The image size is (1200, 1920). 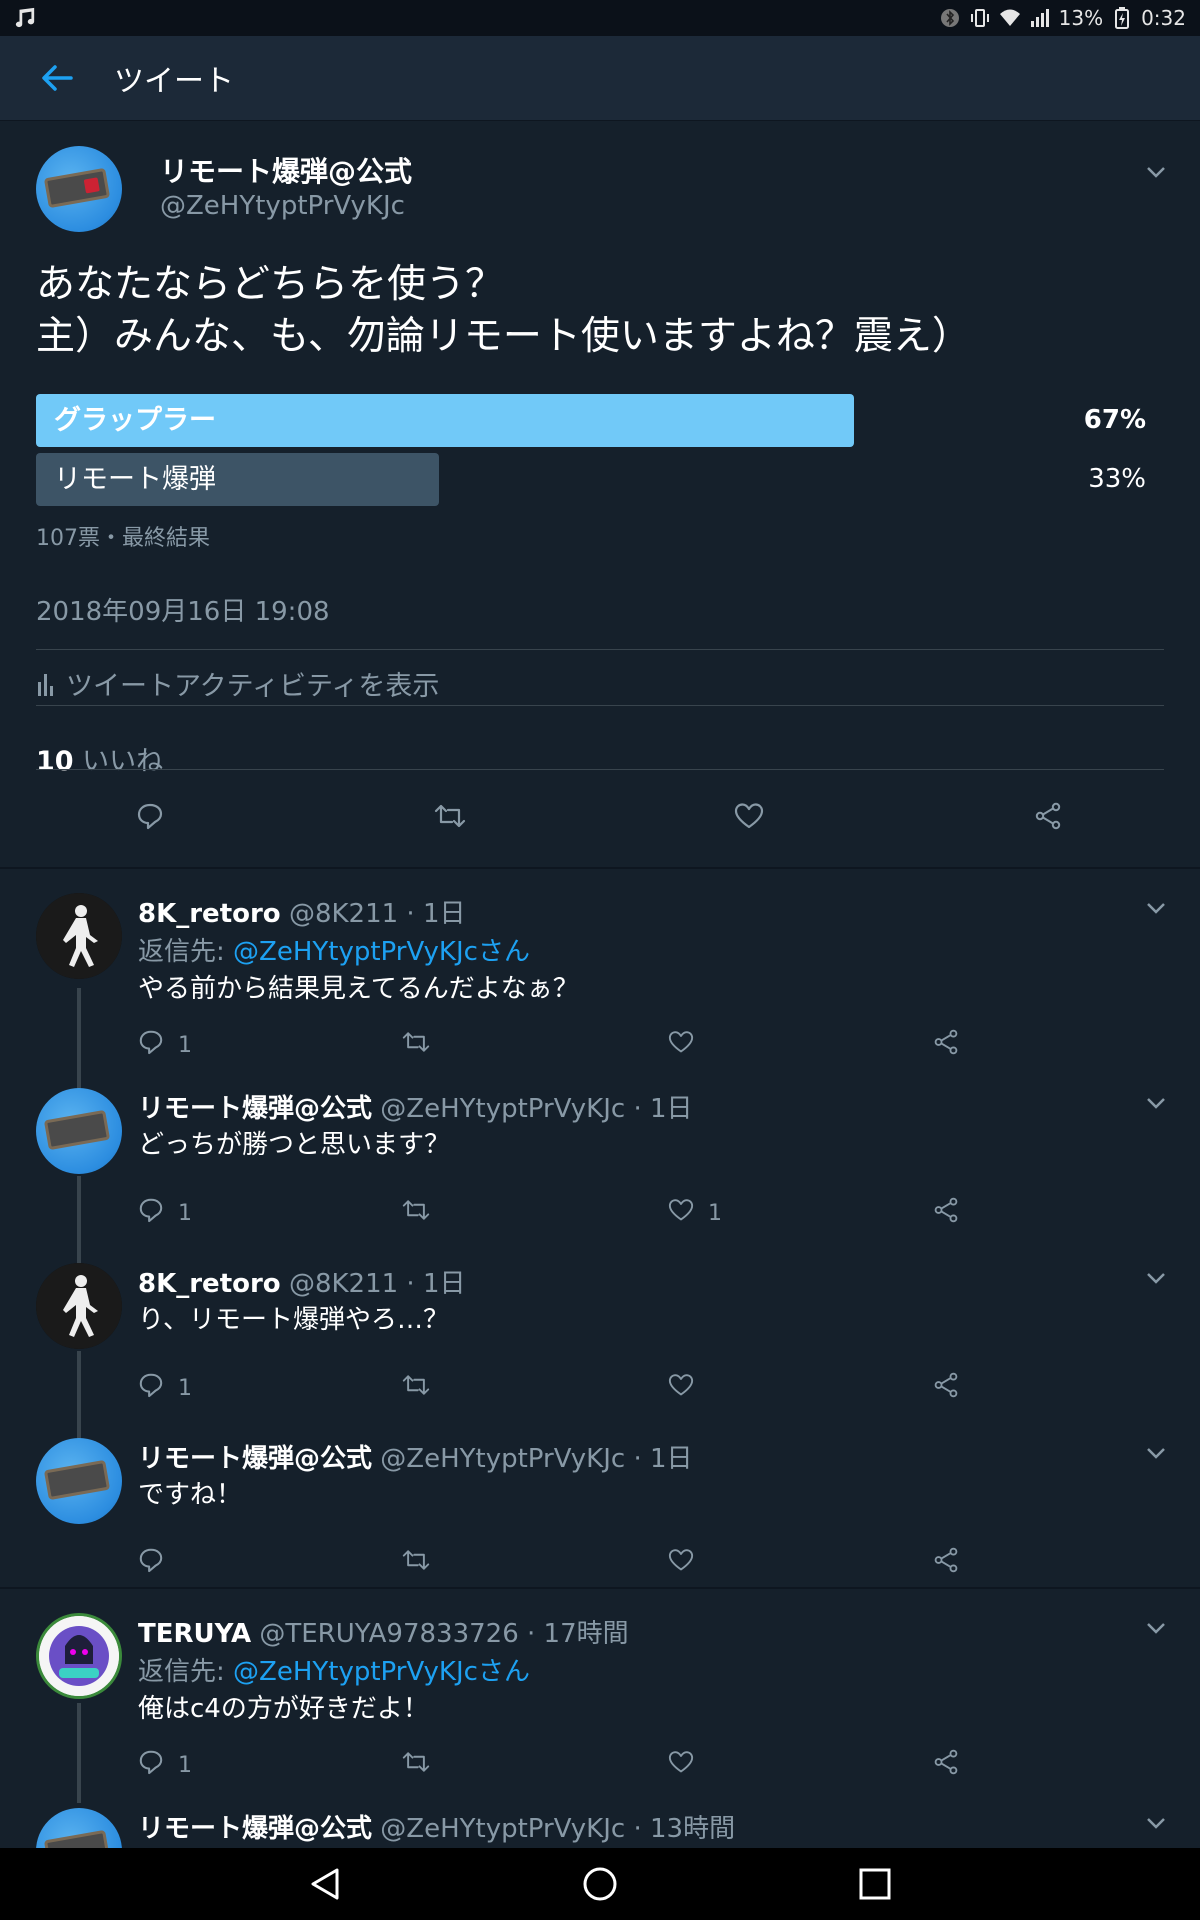 I want to click on author-avatar, so click(x=79, y=189).